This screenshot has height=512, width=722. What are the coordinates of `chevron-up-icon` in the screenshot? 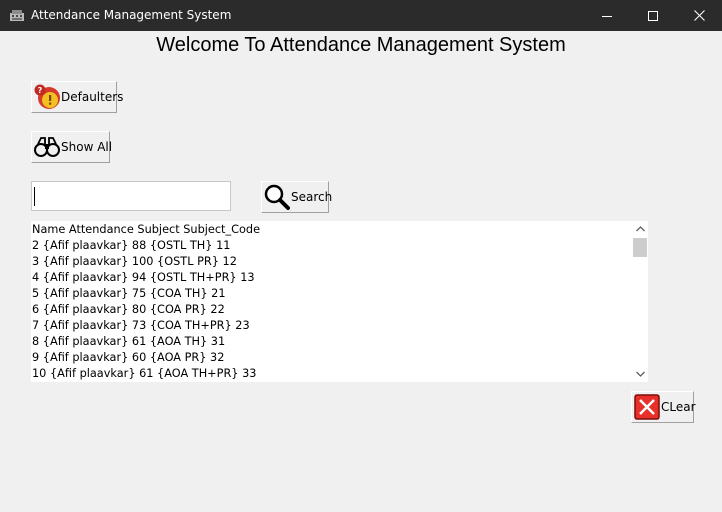 It's located at (640, 229).